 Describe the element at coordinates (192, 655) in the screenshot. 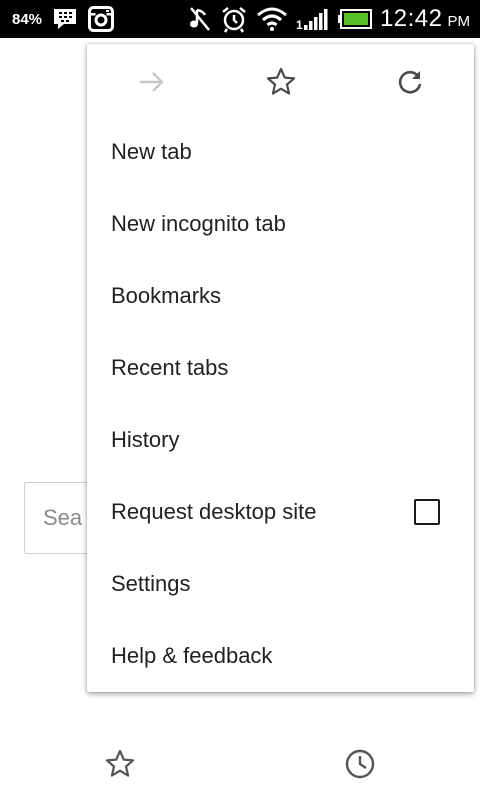

I see `menu-item-label: Help & feedback` at that location.